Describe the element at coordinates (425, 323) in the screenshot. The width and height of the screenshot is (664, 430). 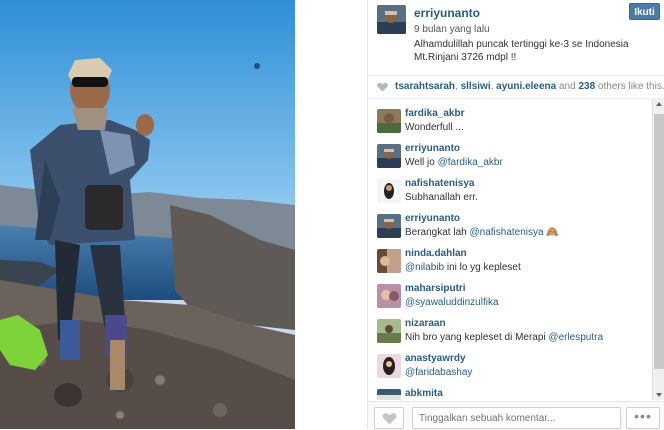
I see `comment-username: nizaraan` at that location.